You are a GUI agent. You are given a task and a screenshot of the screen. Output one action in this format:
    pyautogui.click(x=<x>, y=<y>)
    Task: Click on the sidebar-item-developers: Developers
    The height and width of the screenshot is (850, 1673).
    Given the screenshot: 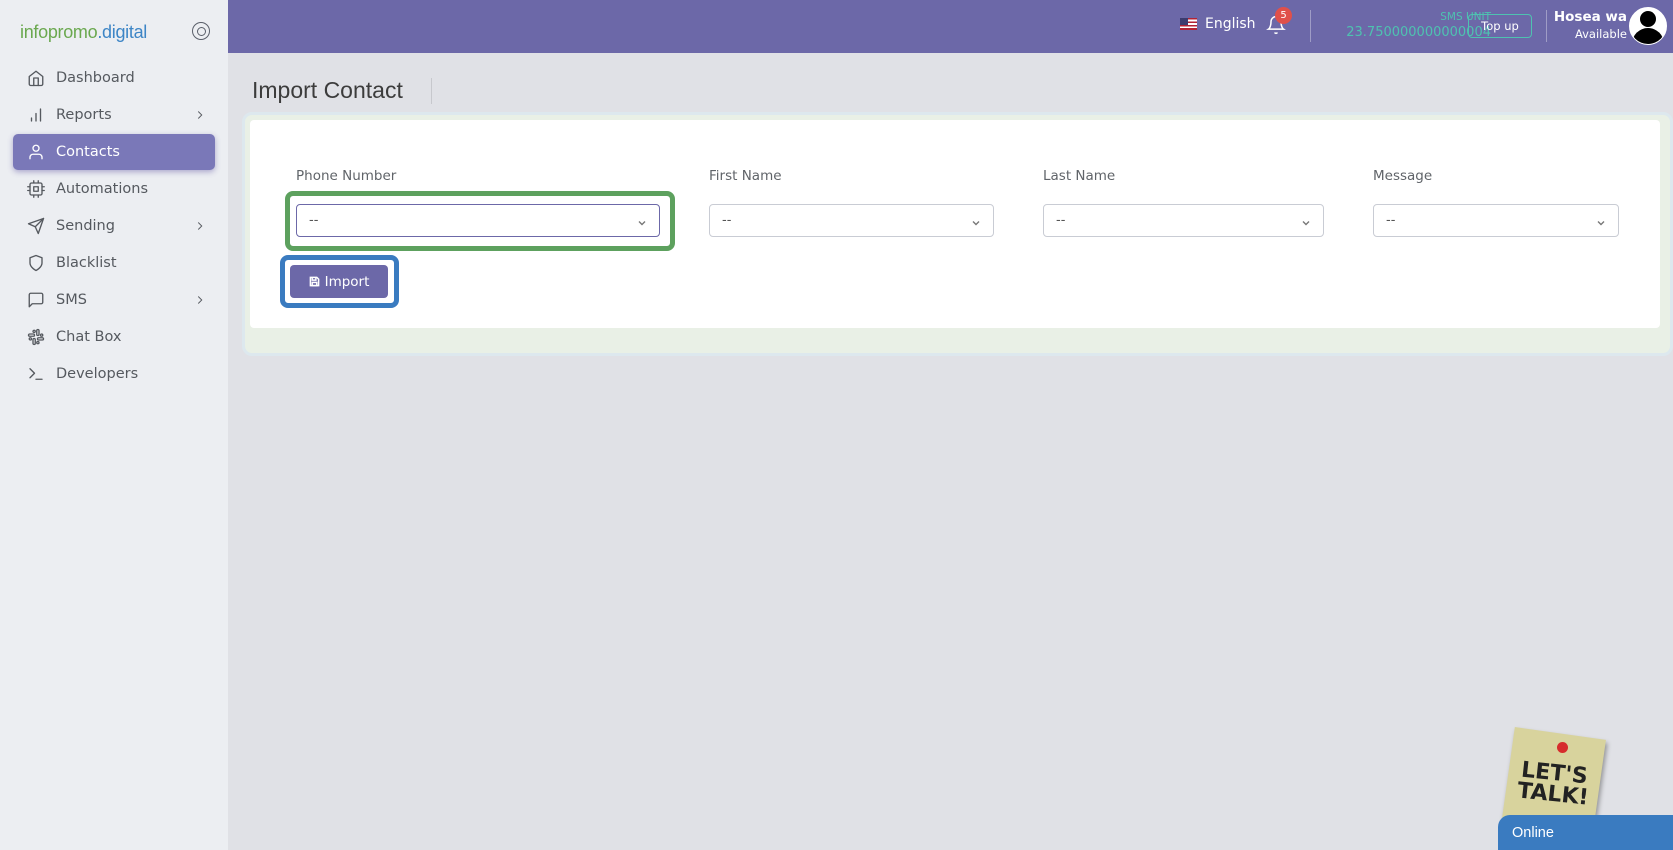 What is the action you would take?
    pyautogui.click(x=114, y=374)
    